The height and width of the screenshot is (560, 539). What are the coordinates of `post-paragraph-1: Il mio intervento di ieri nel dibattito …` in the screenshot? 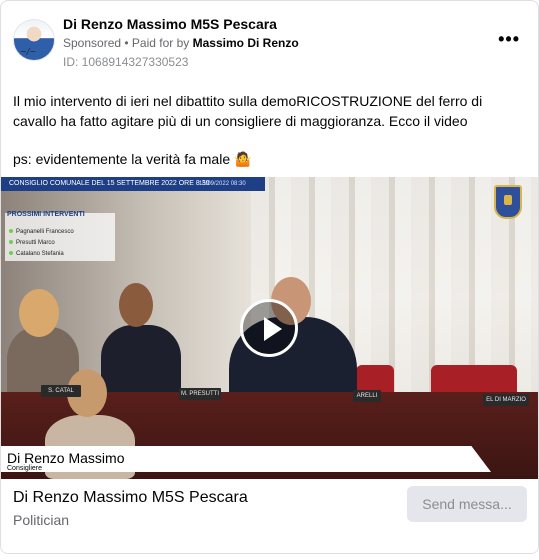 It's located at (248, 111).